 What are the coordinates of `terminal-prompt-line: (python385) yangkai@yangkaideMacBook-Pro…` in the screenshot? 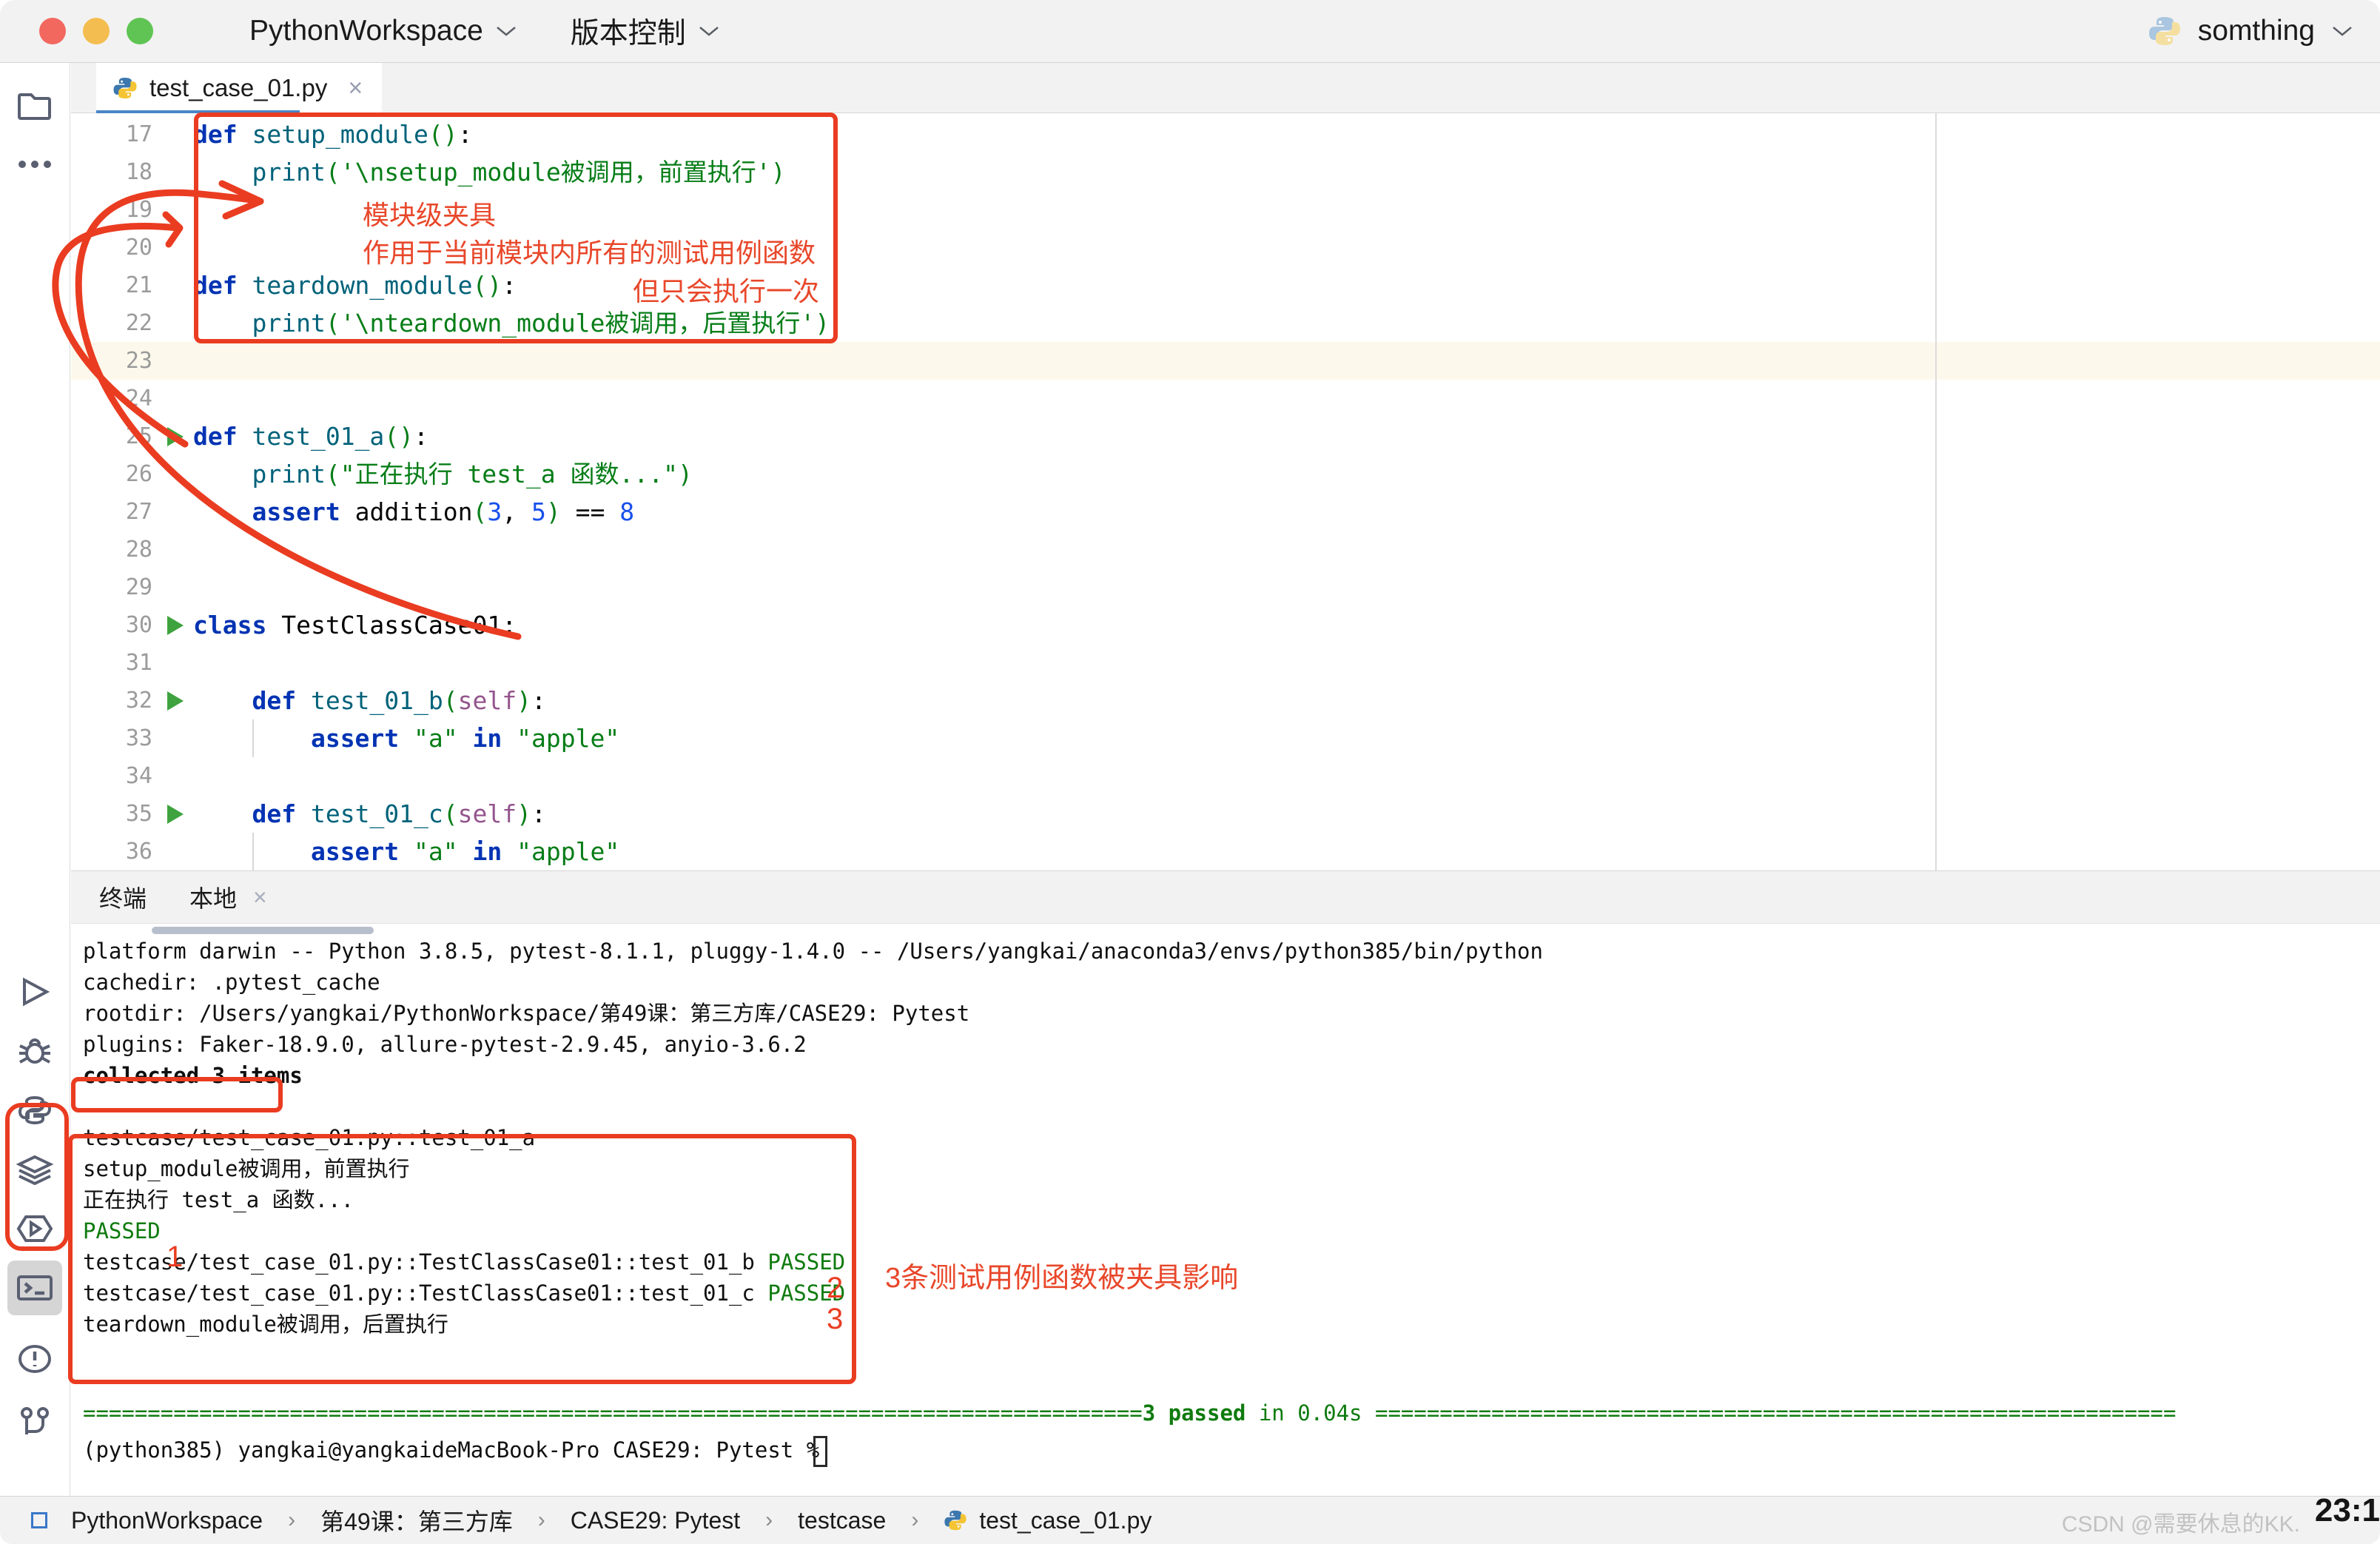 It's located at (458, 1450).